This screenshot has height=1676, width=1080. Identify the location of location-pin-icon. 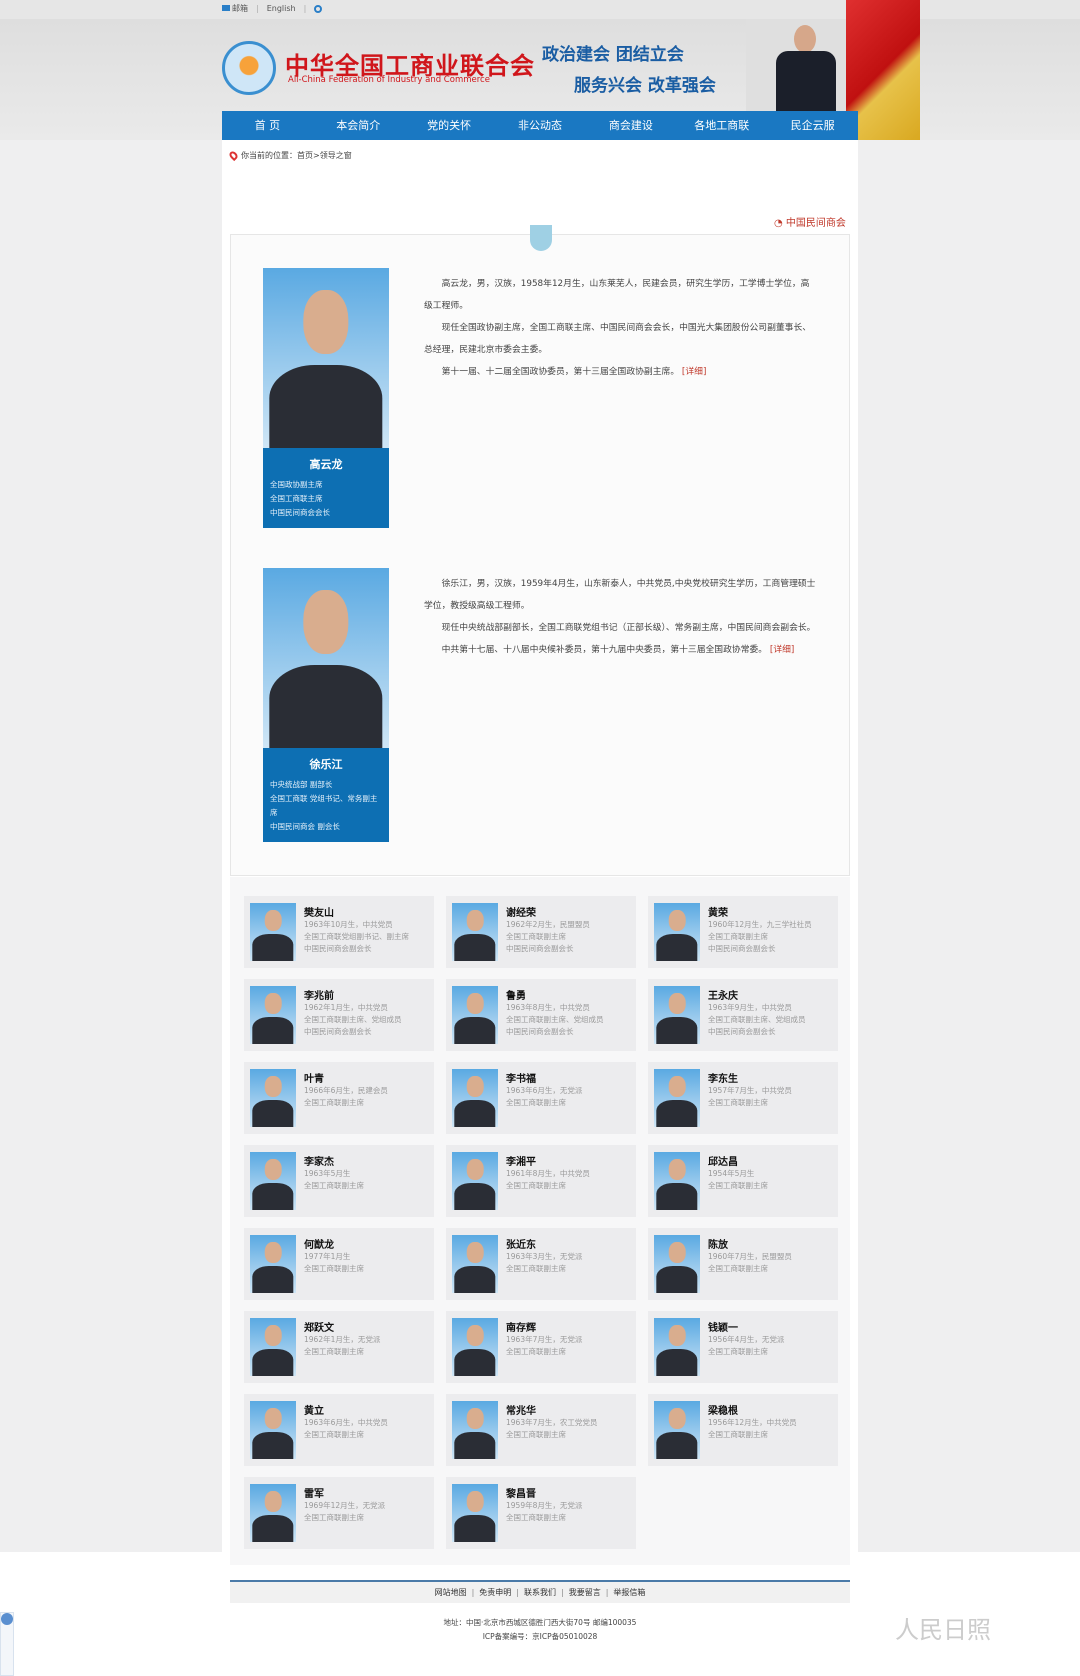
(233, 155).